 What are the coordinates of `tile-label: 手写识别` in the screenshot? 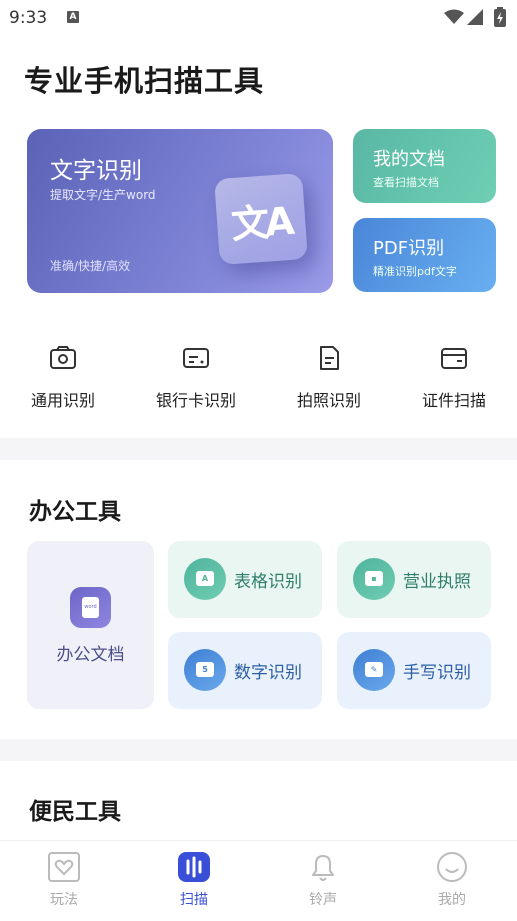 It's located at (437, 673).